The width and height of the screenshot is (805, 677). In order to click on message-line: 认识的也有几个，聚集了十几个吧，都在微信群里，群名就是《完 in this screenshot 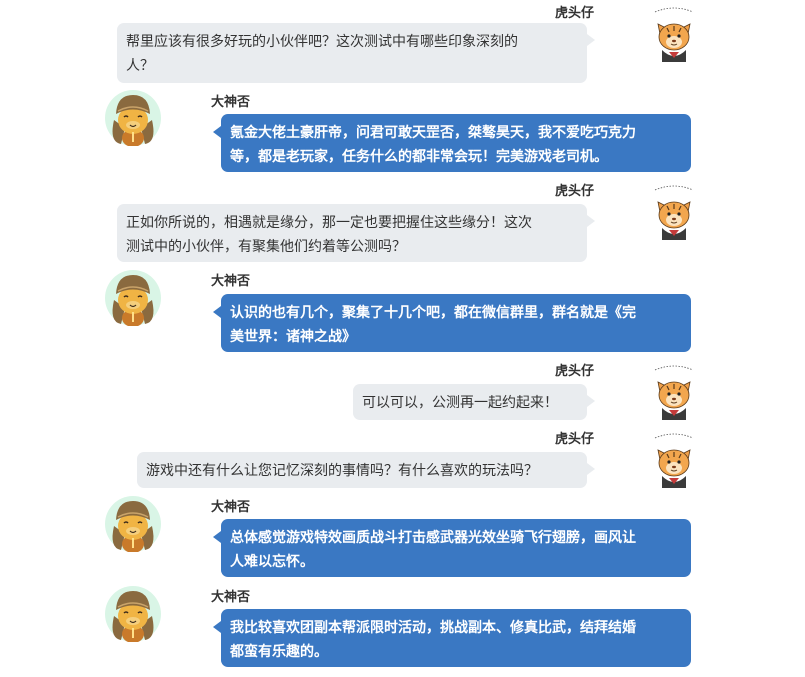, I will do `click(433, 313)`.